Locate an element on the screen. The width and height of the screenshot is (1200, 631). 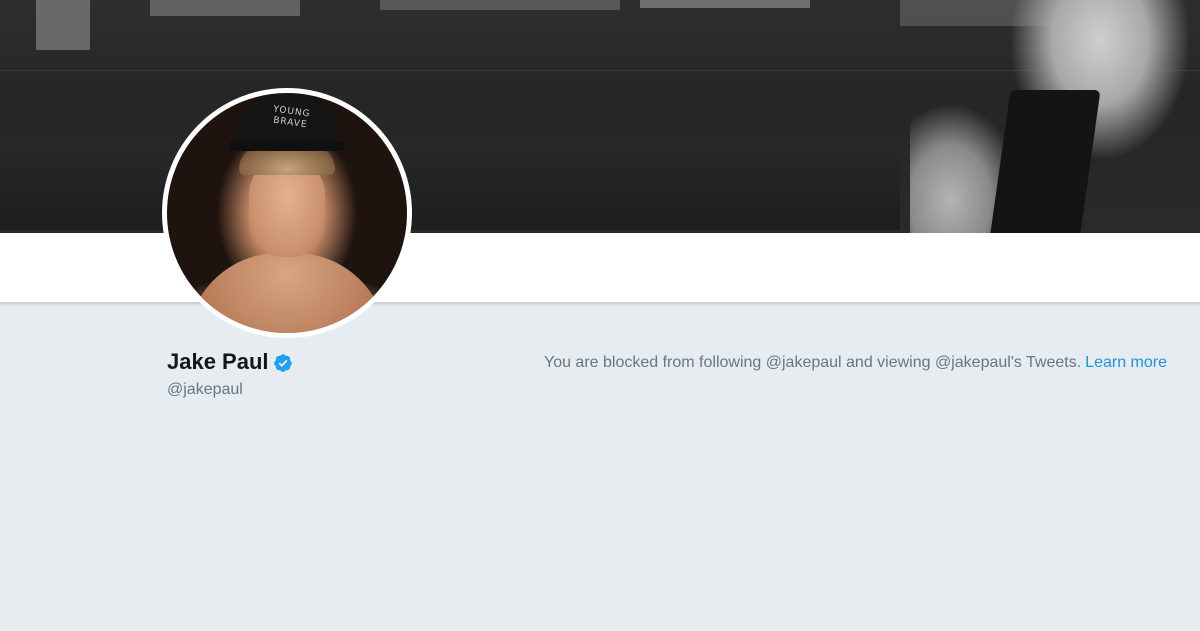
profile-avatar: YOUNG BRAVE is located at coordinates (287, 213).